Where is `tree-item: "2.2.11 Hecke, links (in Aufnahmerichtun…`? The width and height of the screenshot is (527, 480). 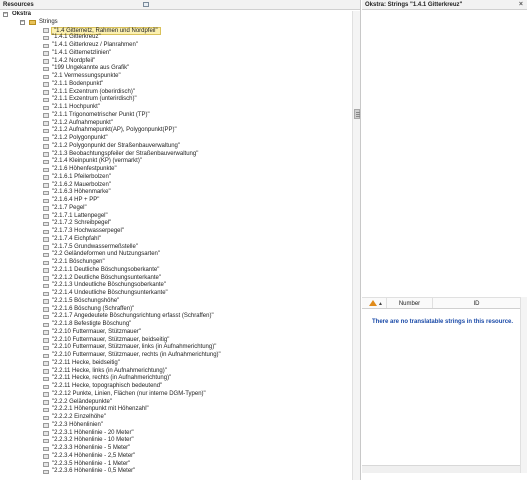 tree-item: "2.2.11 Hecke, links (in Aufnahmerichtun… is located at coordinates (176, 372).